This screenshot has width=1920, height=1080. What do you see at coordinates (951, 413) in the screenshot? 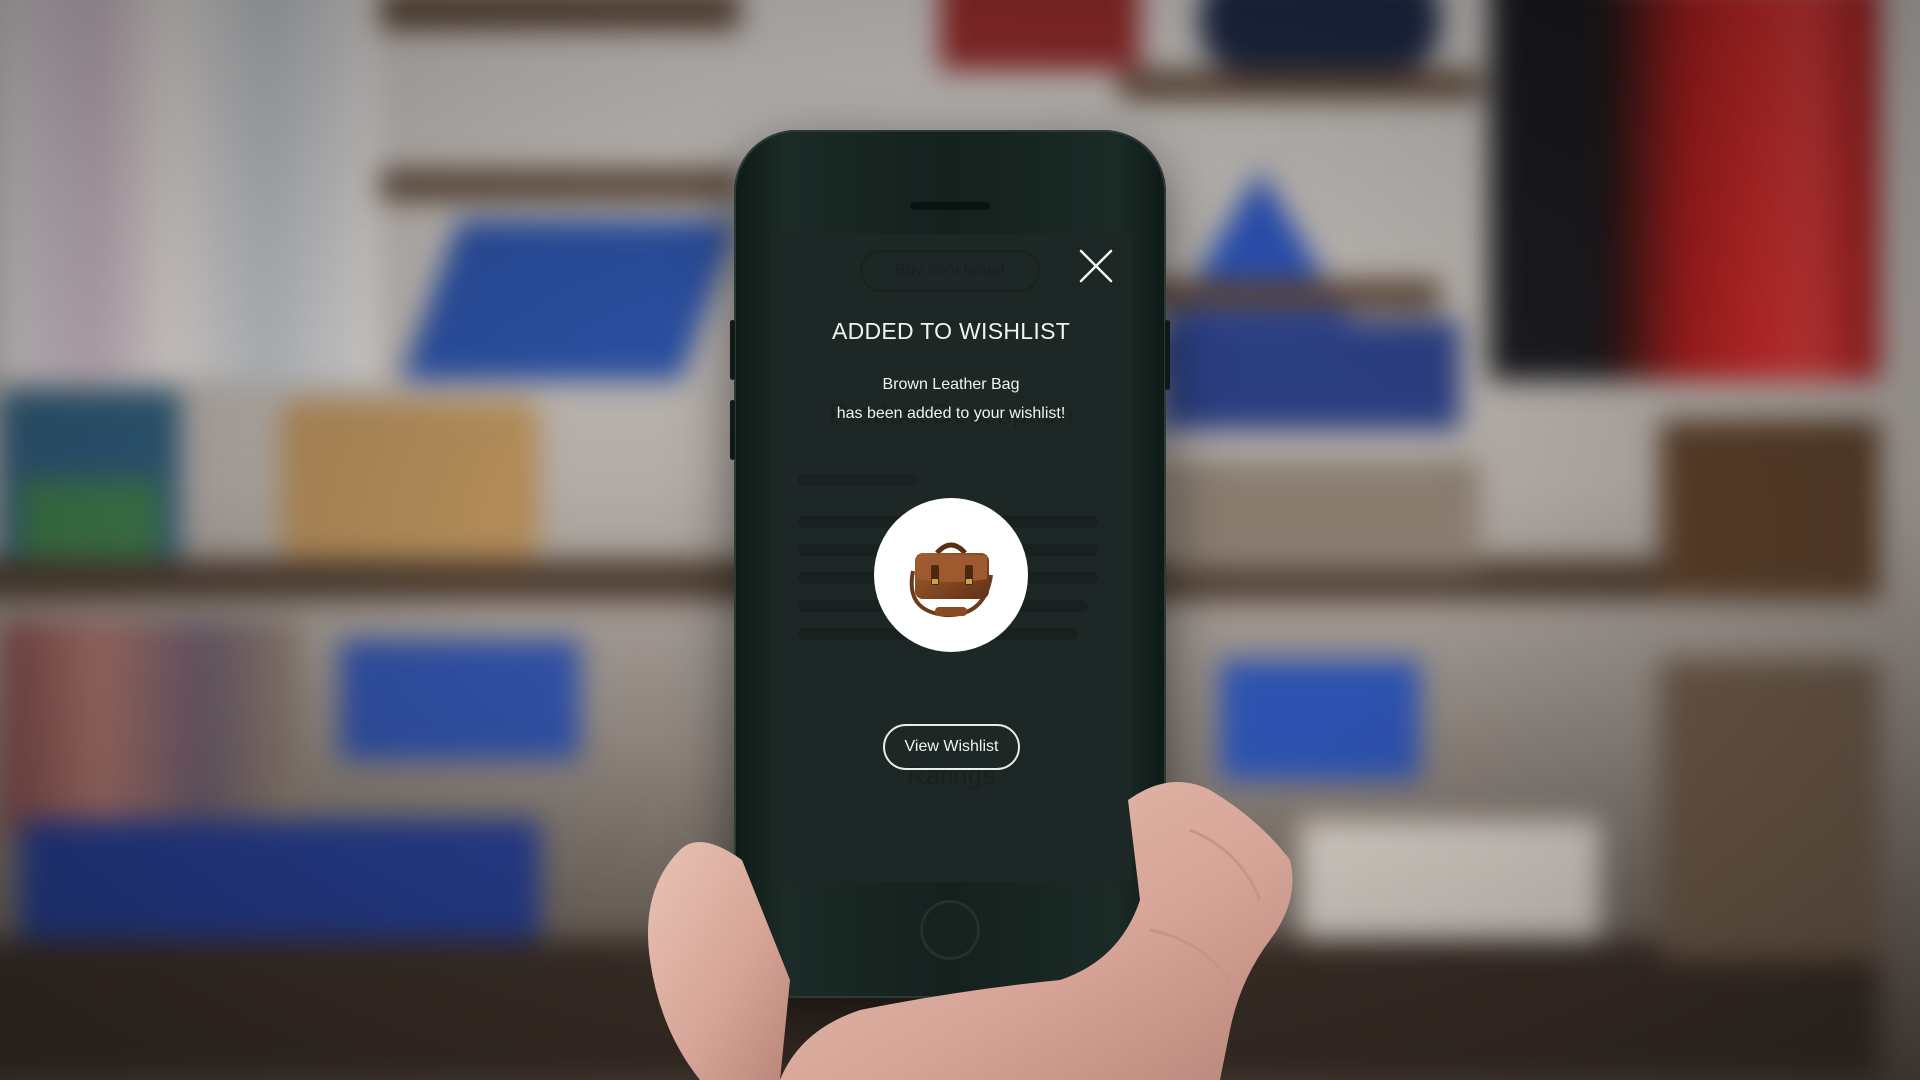
I see `wishlist-confirmation-text: has been added to your wishlist!` at bounding box center [951, 413].